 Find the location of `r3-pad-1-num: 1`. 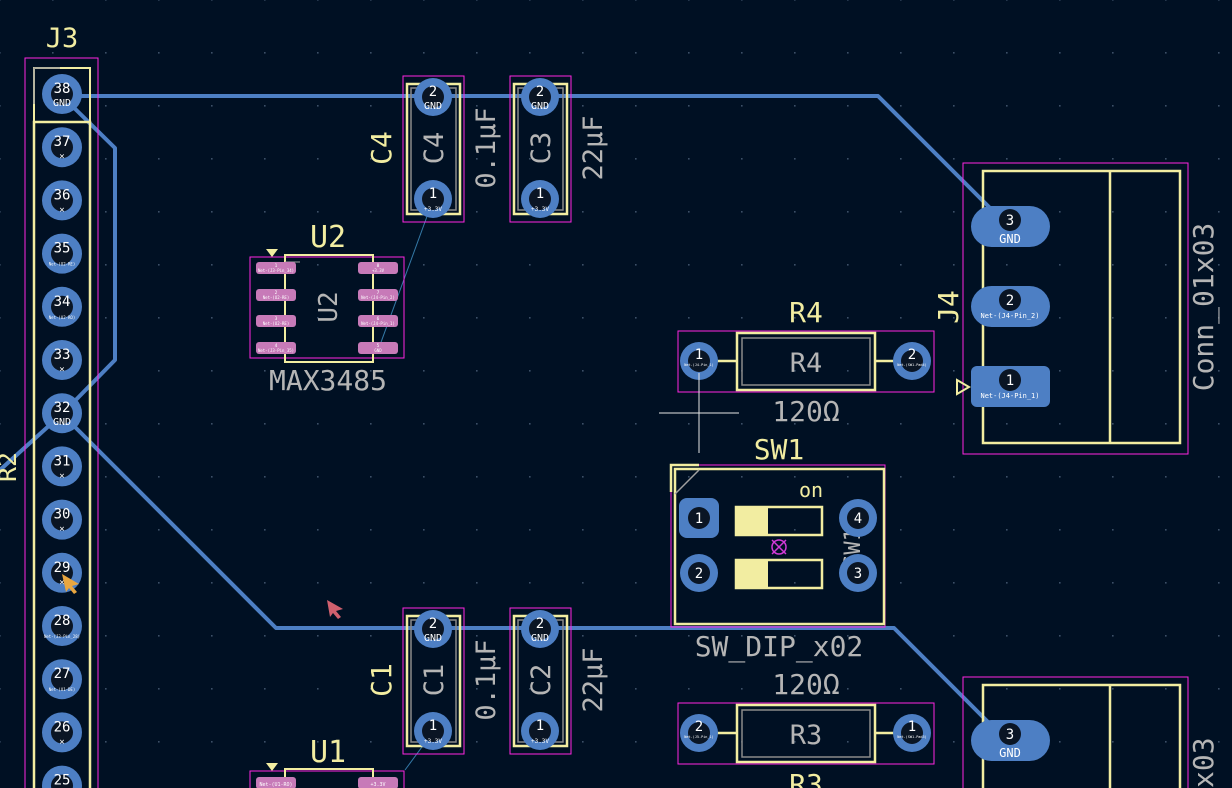

r3-pad-1-num: 1 is located at coordinates (912, 727).